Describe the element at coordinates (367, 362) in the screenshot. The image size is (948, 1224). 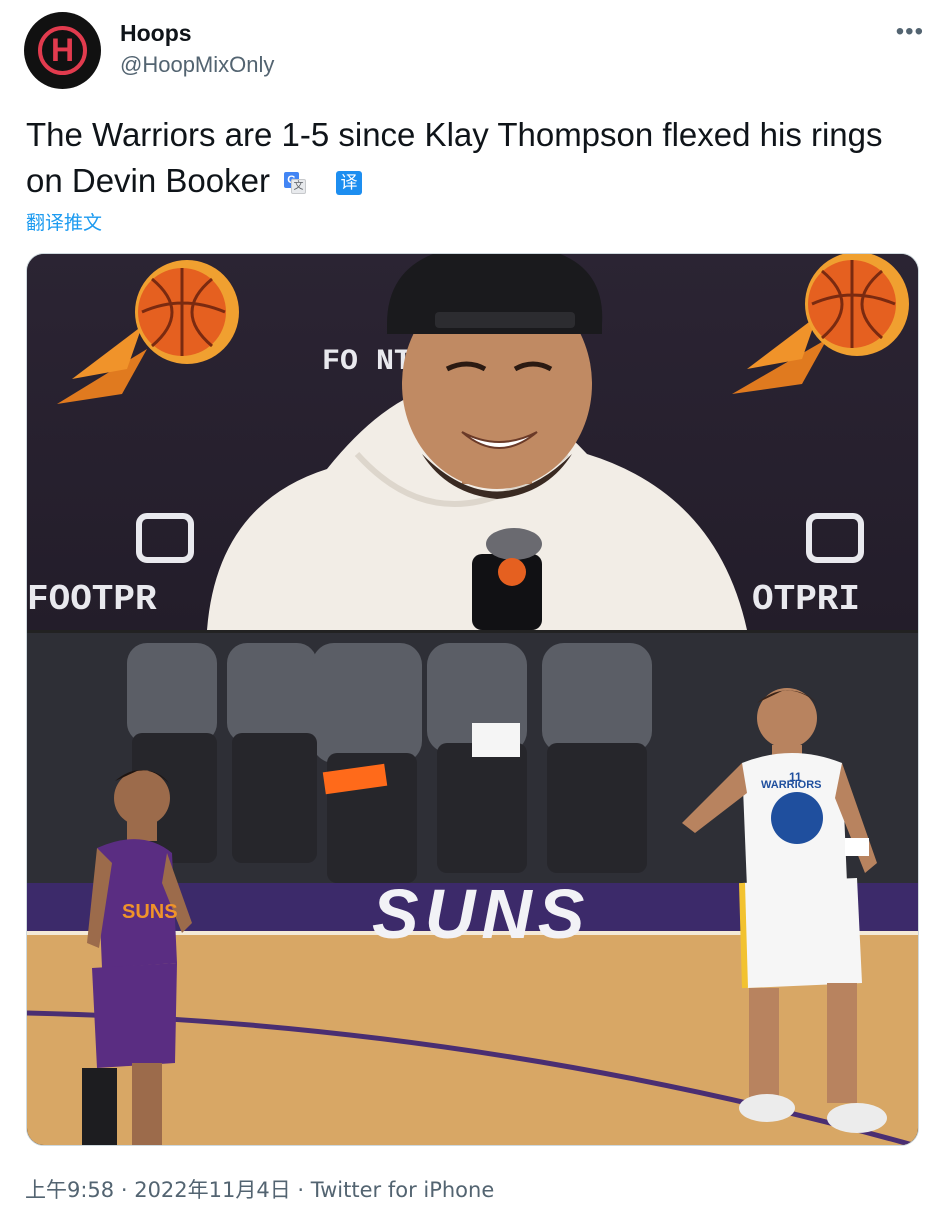
I see `backdrop-text-center: FO NT` at that location.